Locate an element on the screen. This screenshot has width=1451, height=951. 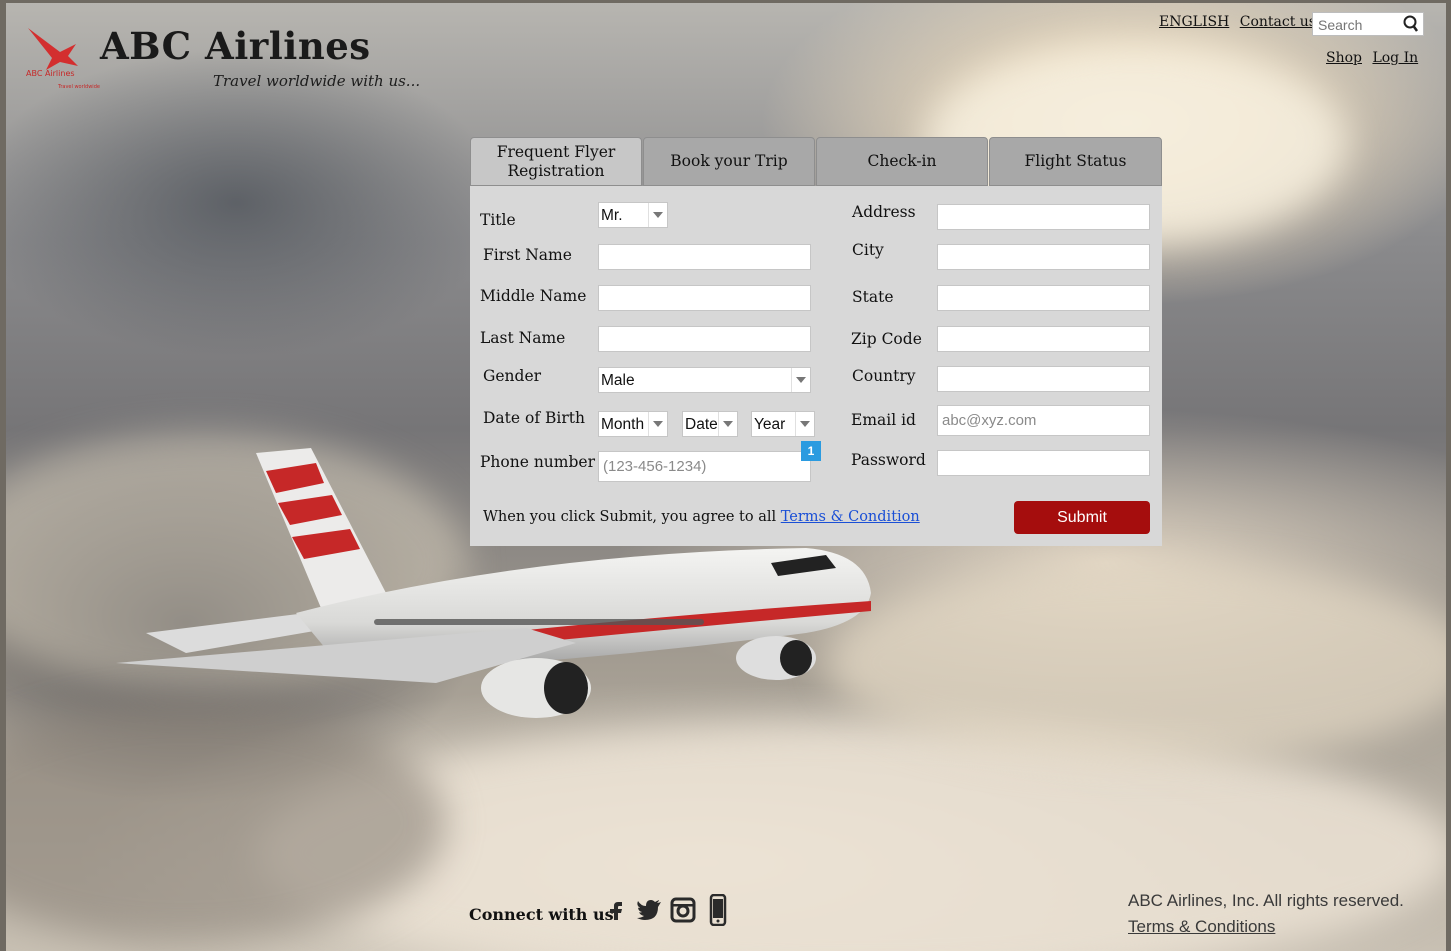
dob-month-select: Month is located at coordinates (633, 424).